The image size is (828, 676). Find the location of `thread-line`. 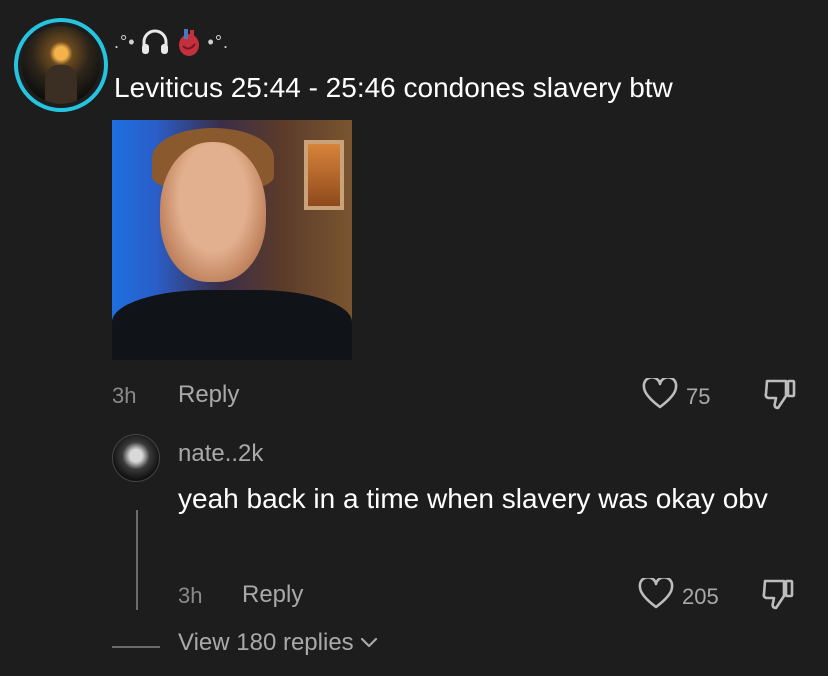

thread-line is located at coordinates (137, 560).